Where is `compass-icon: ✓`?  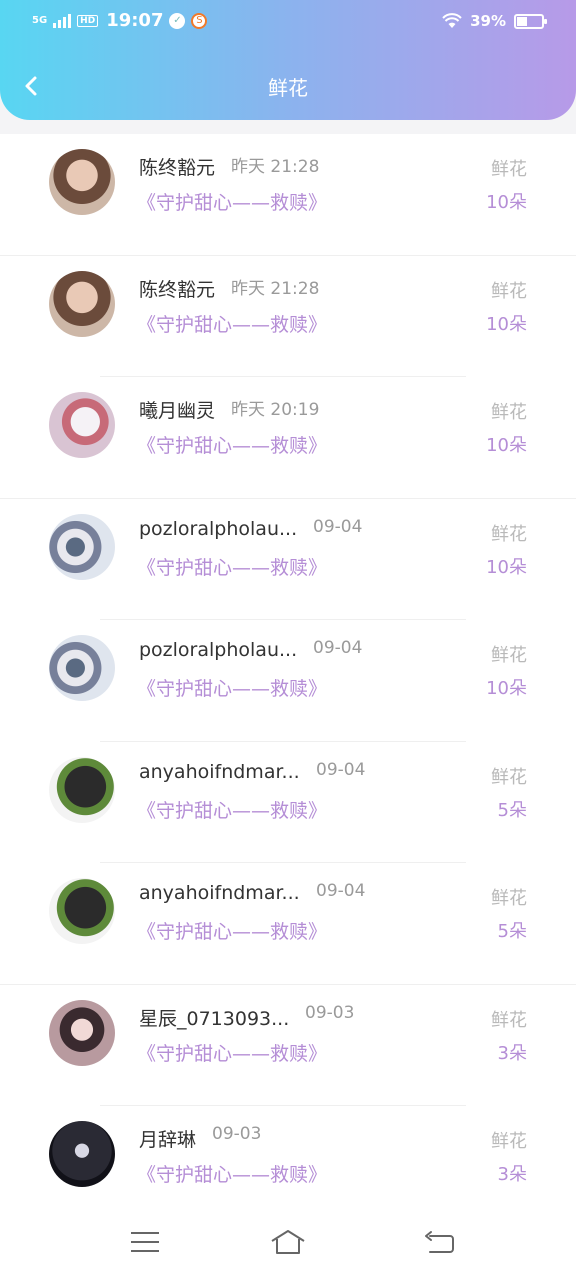
compass-icon: ✓ is located at coordinates (177, 20).